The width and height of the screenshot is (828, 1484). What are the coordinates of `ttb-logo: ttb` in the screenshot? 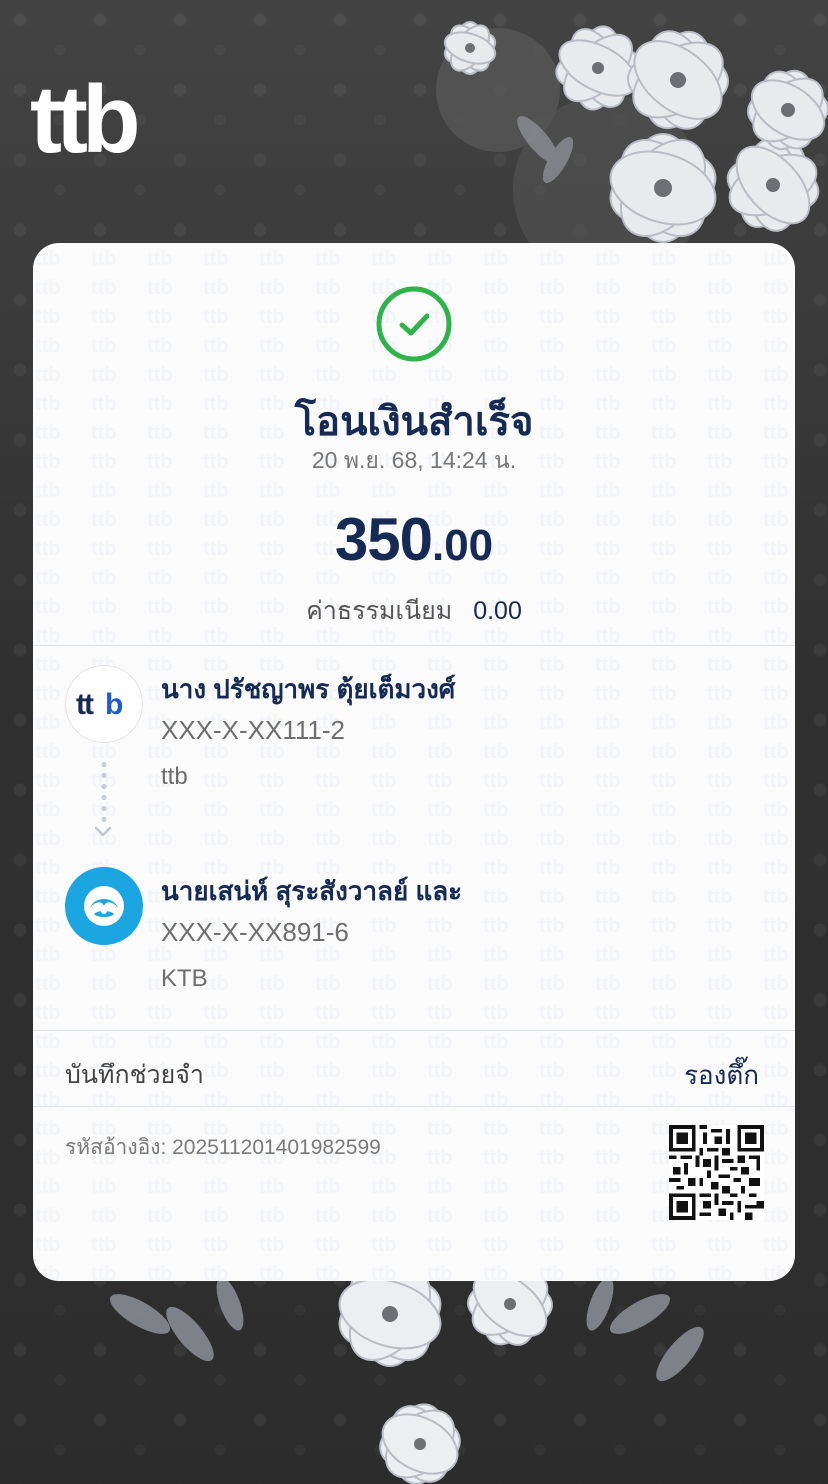 It's located at (86, 120).